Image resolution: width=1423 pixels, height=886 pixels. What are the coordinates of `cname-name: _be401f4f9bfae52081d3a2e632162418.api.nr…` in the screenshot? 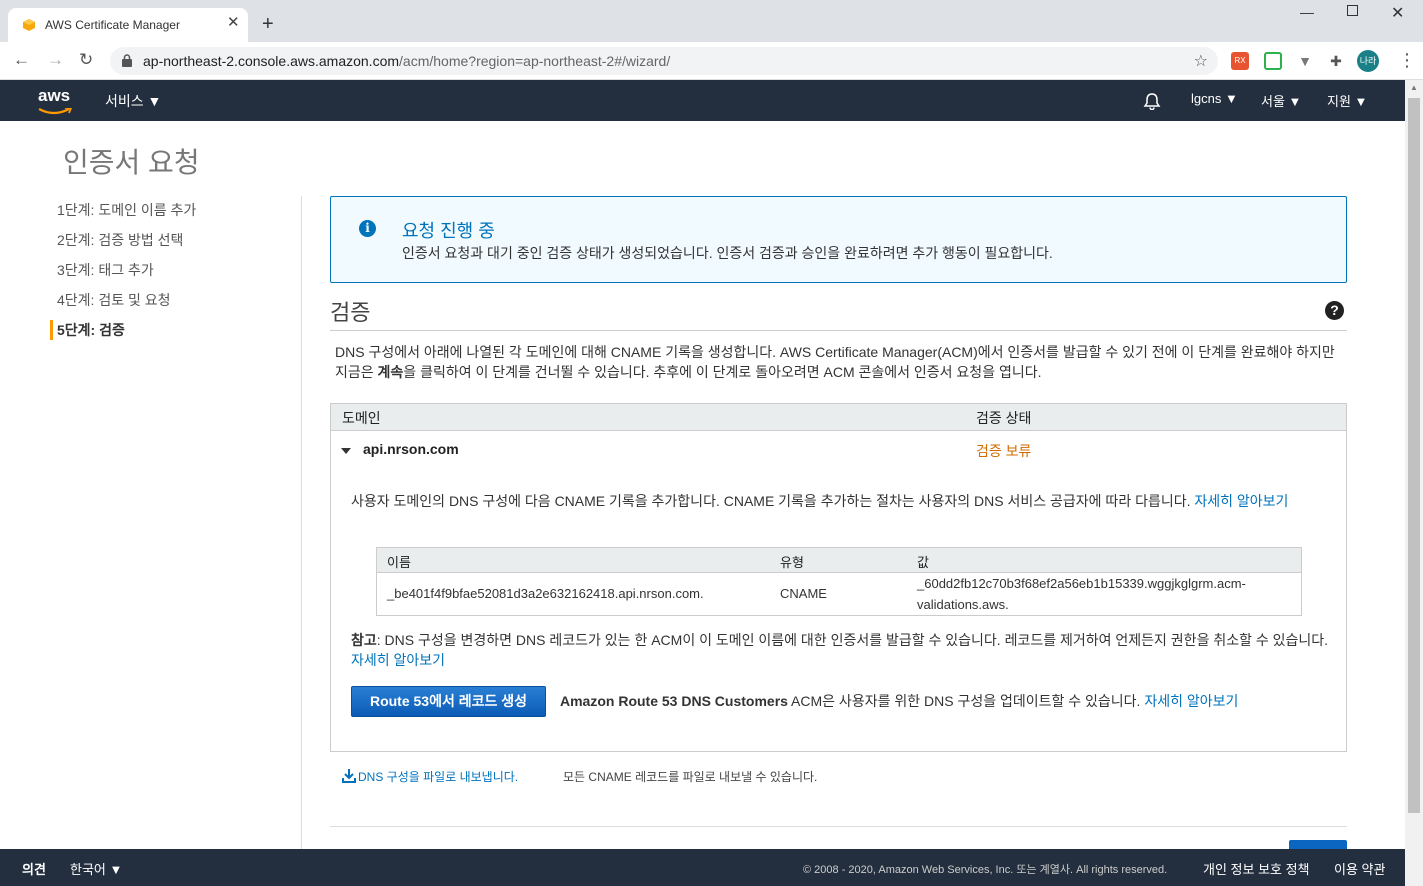 It's located at (545, 593).